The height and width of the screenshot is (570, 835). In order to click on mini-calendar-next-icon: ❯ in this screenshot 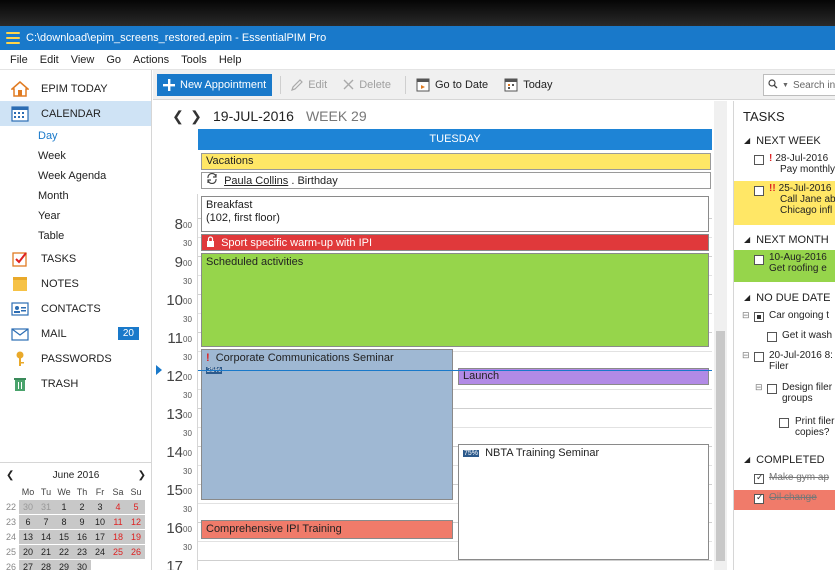, I will do `click(142, 475)`.